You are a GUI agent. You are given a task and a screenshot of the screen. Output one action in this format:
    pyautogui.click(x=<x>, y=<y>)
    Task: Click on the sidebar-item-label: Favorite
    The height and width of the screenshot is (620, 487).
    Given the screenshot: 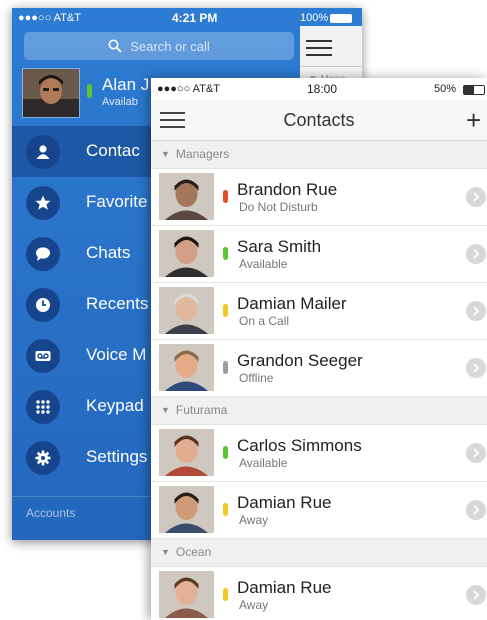 What is the action you would take?
    pyautogui.click(x=117, y=201)
    